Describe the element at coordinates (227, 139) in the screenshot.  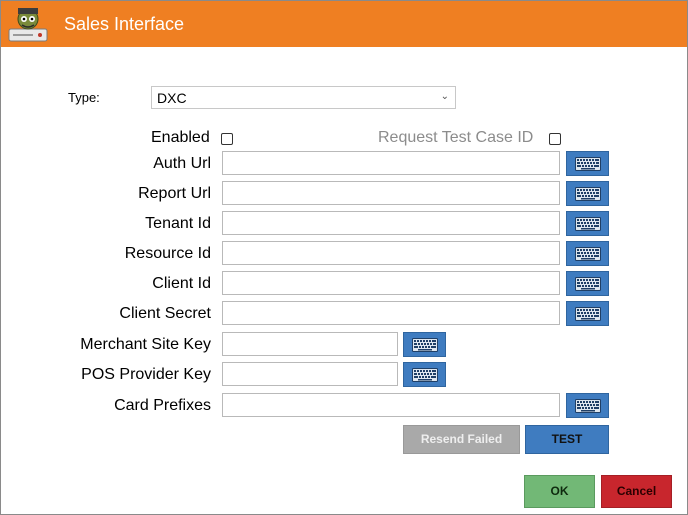
I see `enabled-checkbox` at that location.